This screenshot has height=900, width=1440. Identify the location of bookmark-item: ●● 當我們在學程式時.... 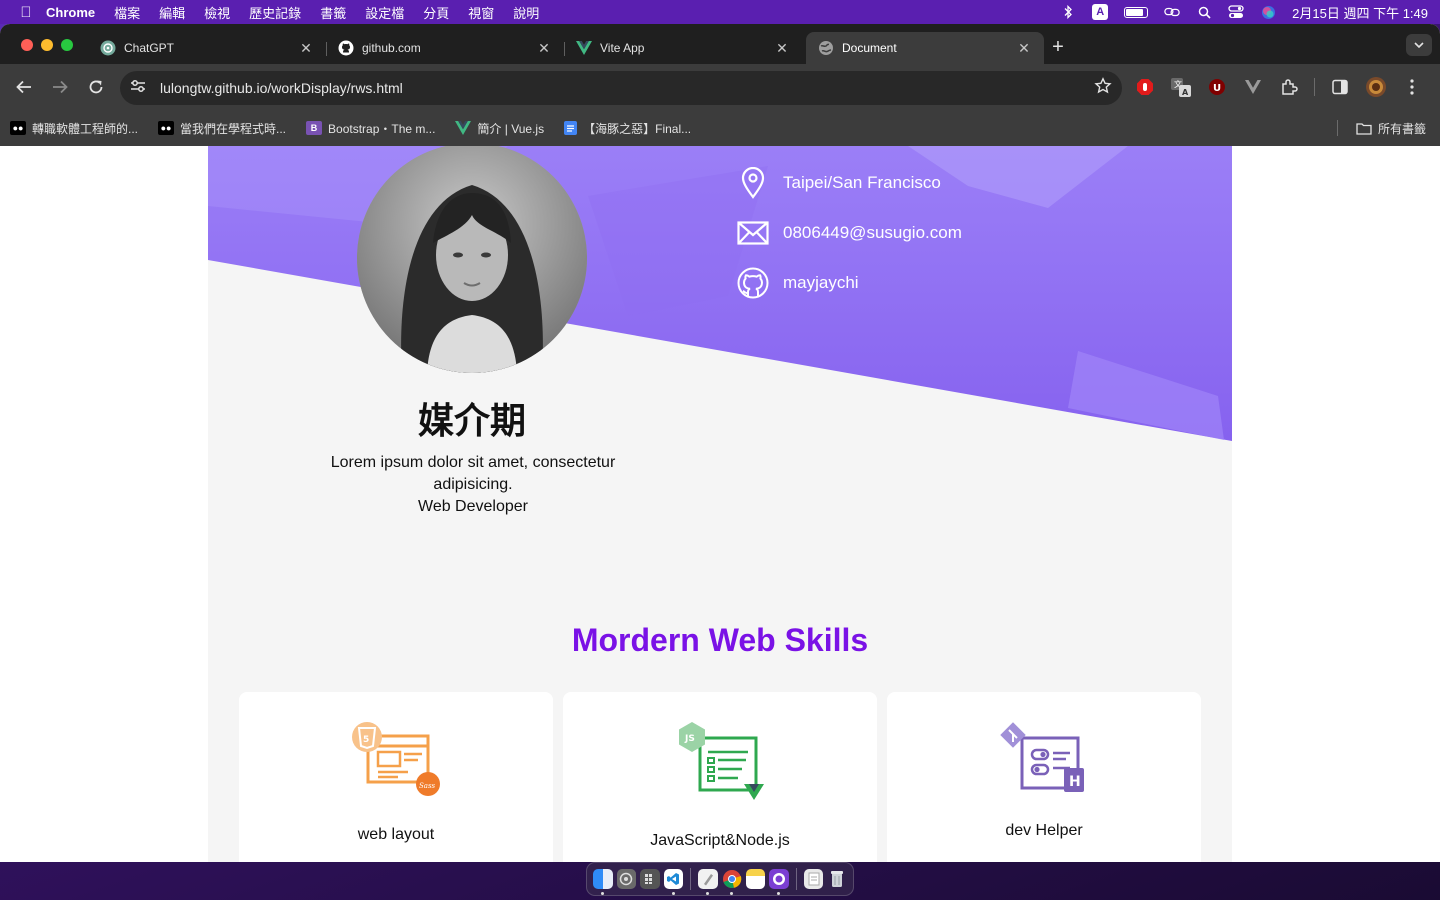
(222, 128).